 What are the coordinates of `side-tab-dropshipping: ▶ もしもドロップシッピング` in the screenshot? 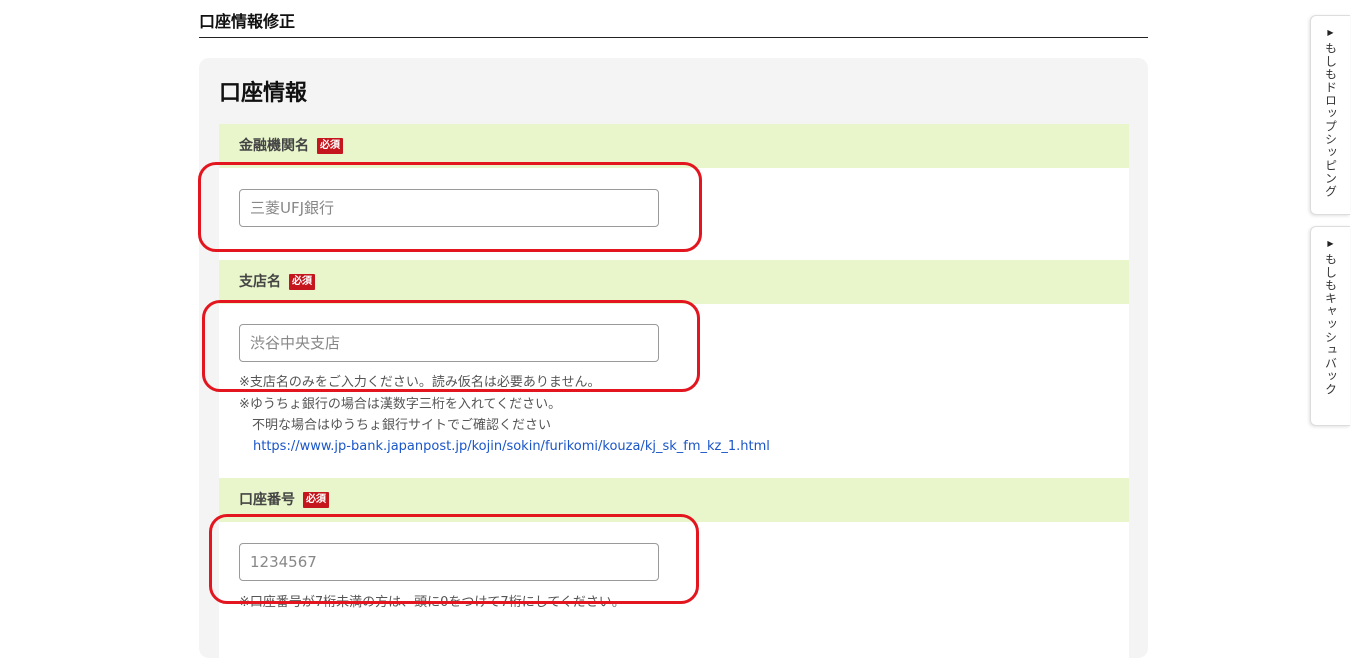 It's located at (1330, 115).